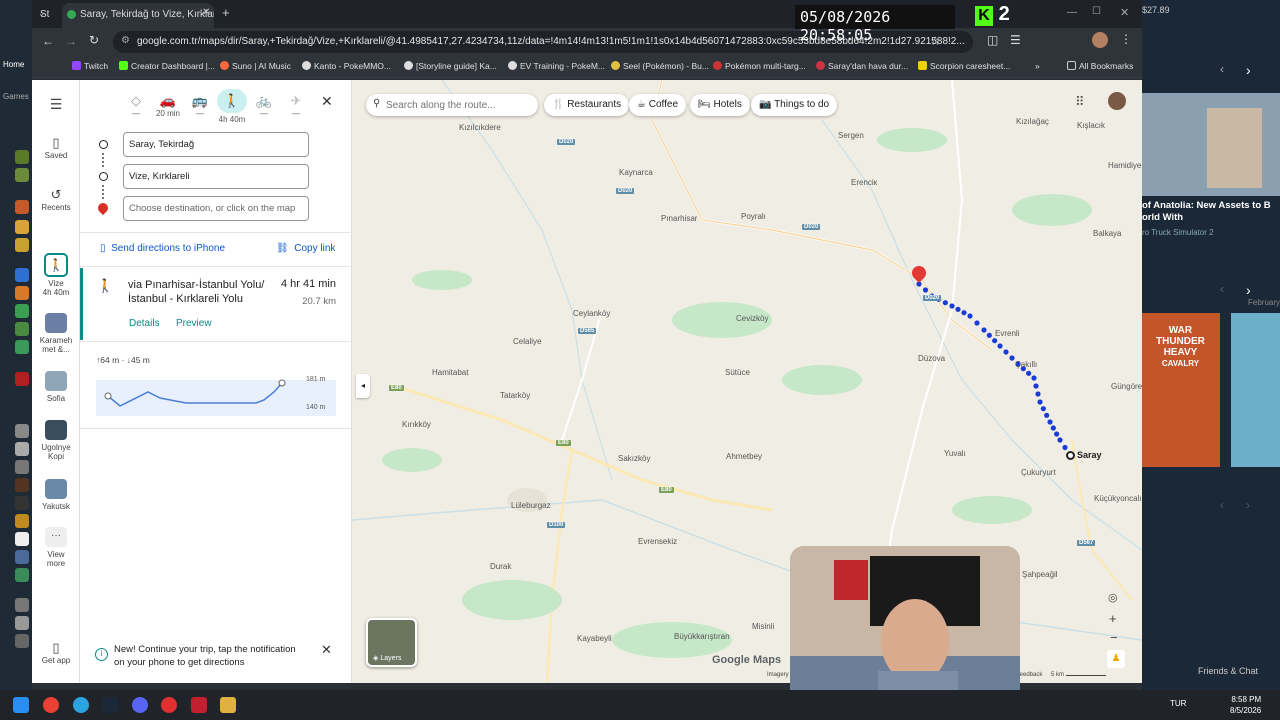  What do you see at coordinates (56, 652) in the screenshot?
I see `get-app-button: ▯ Get app` at bounding box center [56, 652].